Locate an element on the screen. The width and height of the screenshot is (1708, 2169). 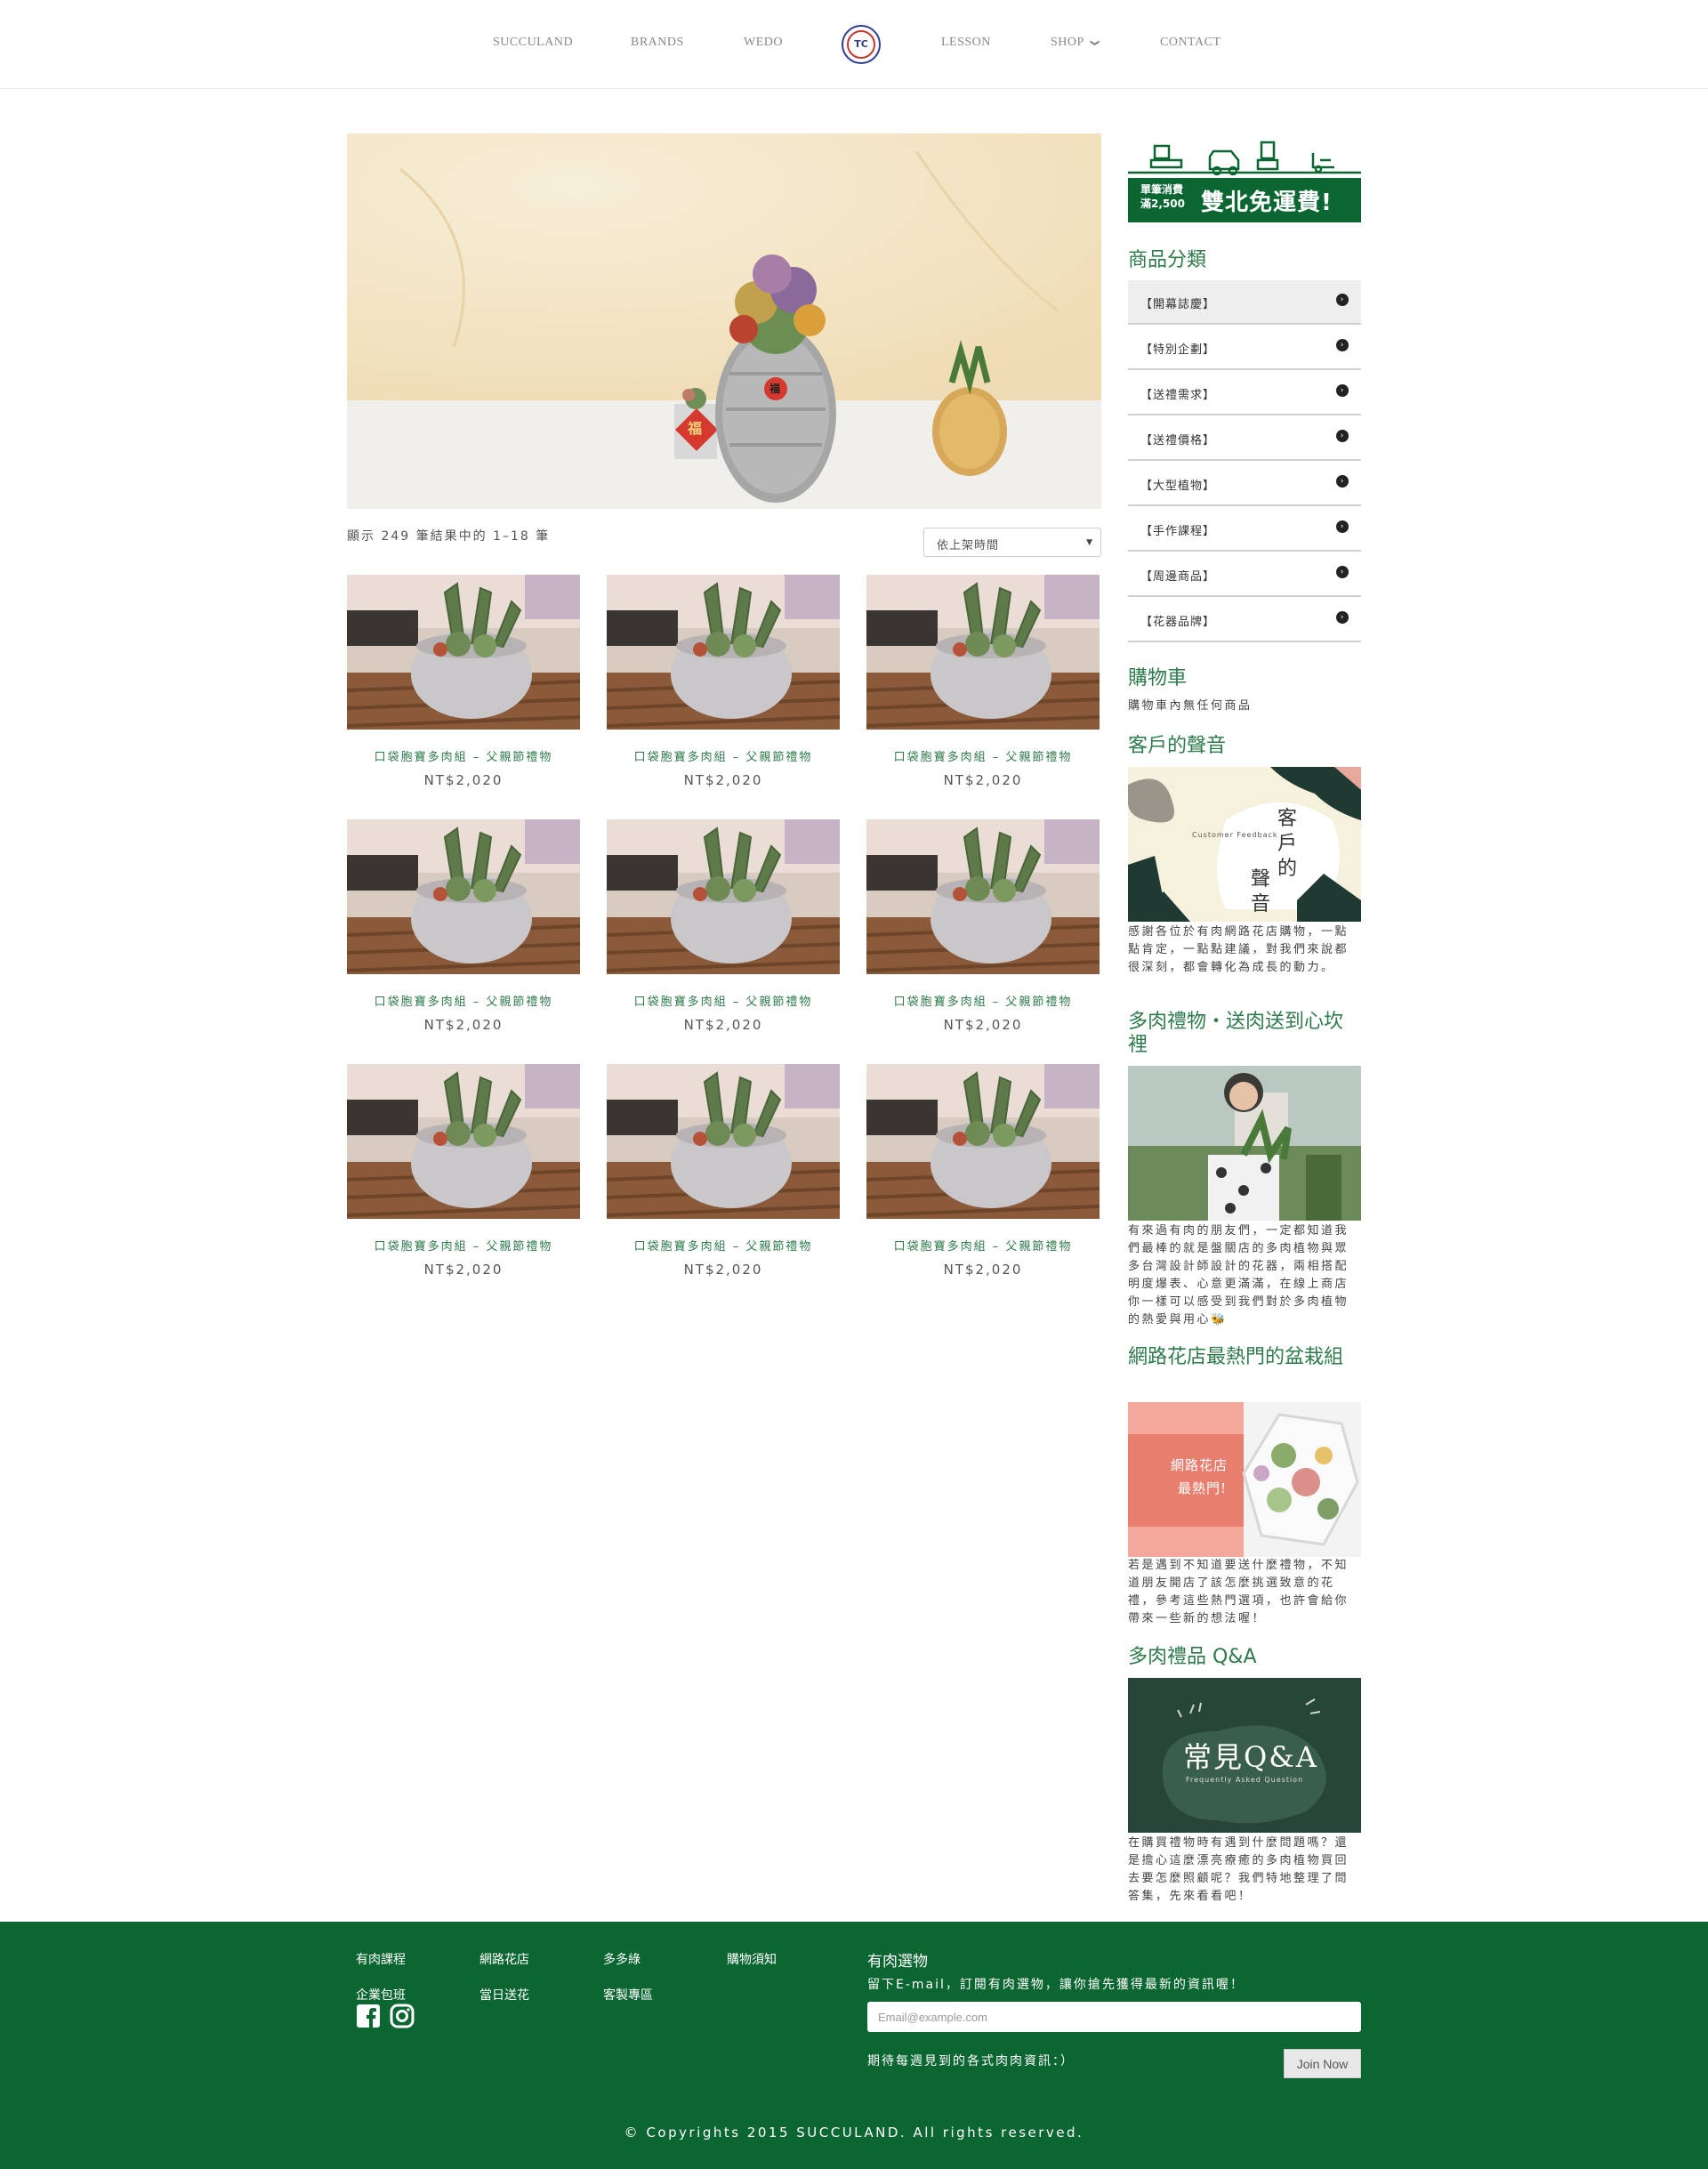
promo-small-line1: 單筆消費 is located at coordinates (1162, 190).